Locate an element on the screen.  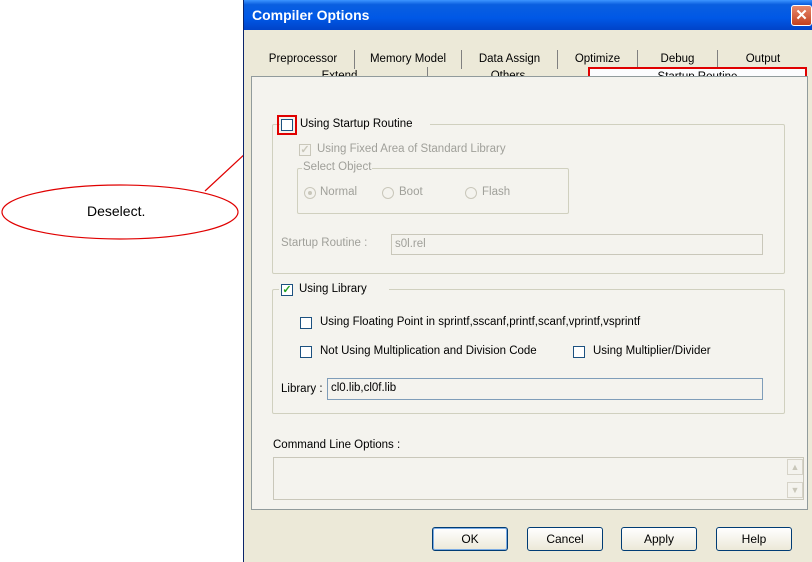
title-bar: Compiler Options ✕ is located at coordinates (528, 15).